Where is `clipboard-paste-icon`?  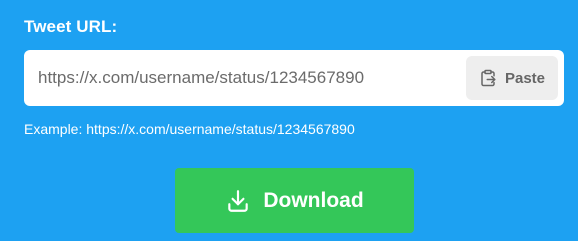 clipboard-paste-icon is located at coordinates (488, 78).